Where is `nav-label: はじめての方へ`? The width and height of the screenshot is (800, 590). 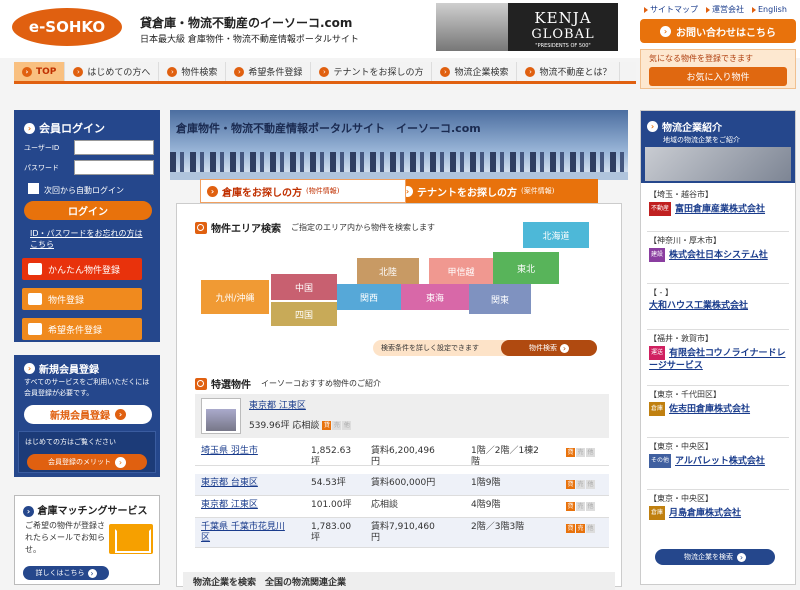
nav-label: はじめての方へ is located at coordinates (119, 73).